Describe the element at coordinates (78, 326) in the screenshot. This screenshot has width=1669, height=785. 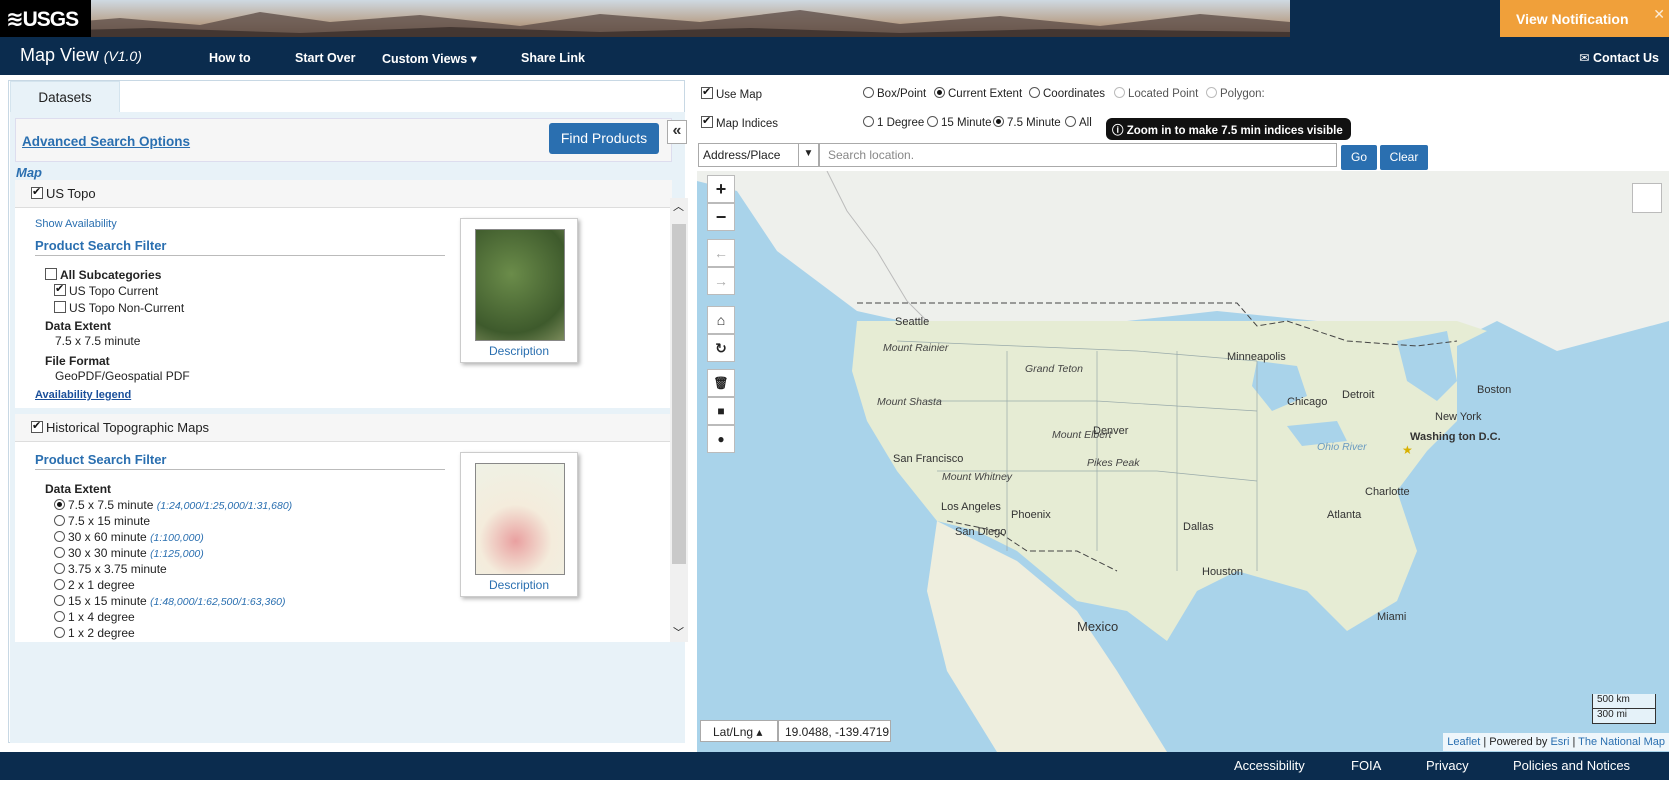
I see `data-extent-label: Data Extent` at that location.